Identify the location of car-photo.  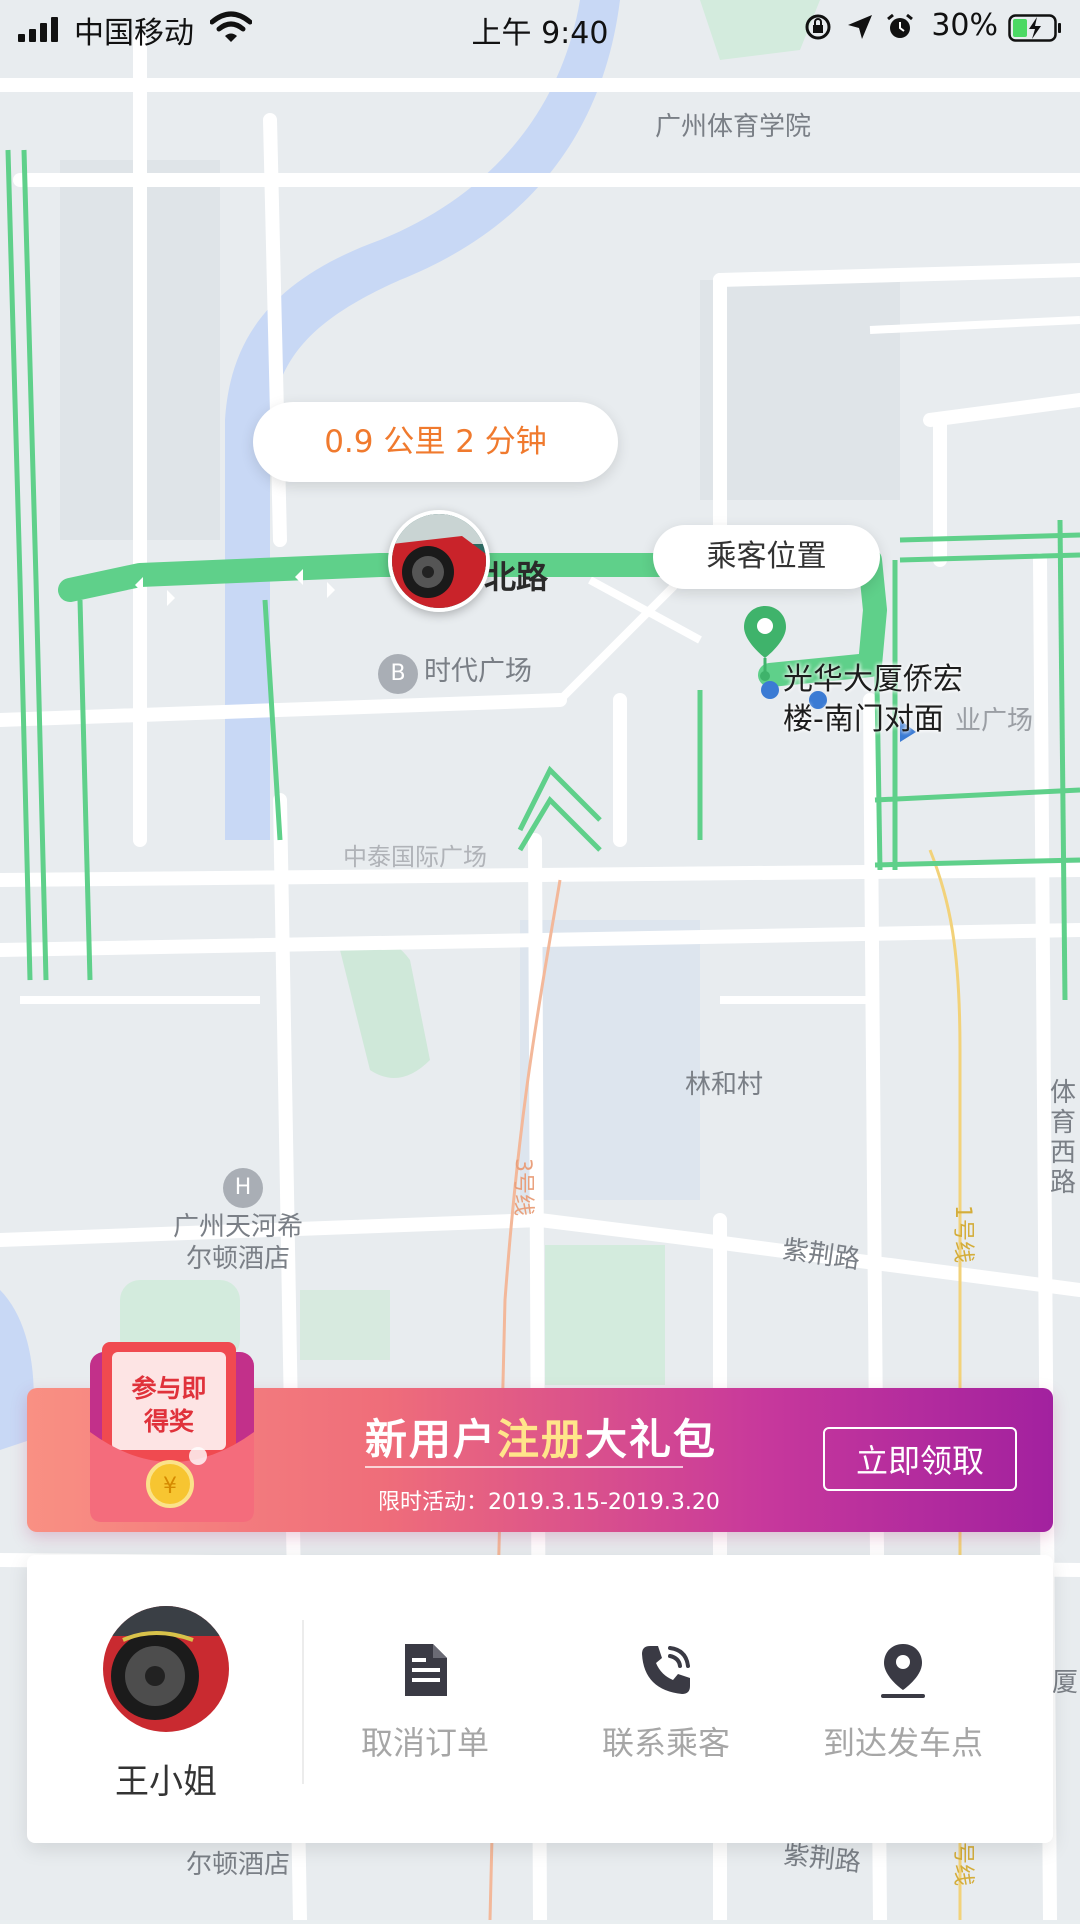
(439, 561).